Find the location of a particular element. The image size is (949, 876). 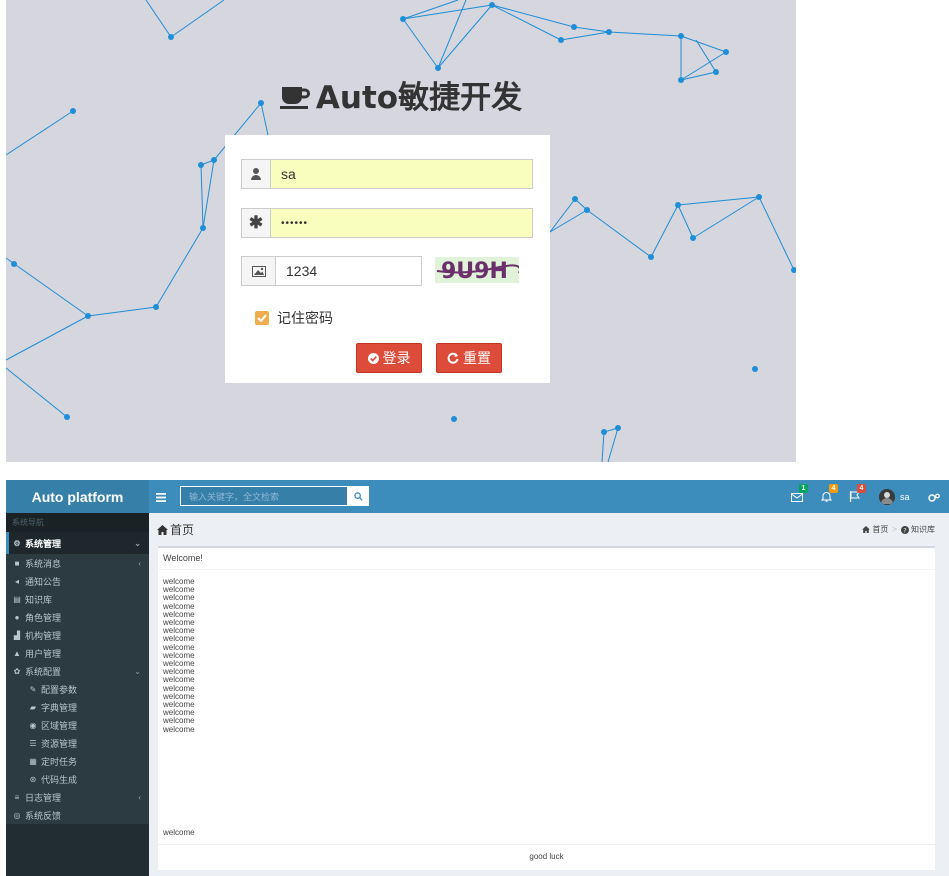

wrench-icon: ✎ is located at coordinates (33, 689).